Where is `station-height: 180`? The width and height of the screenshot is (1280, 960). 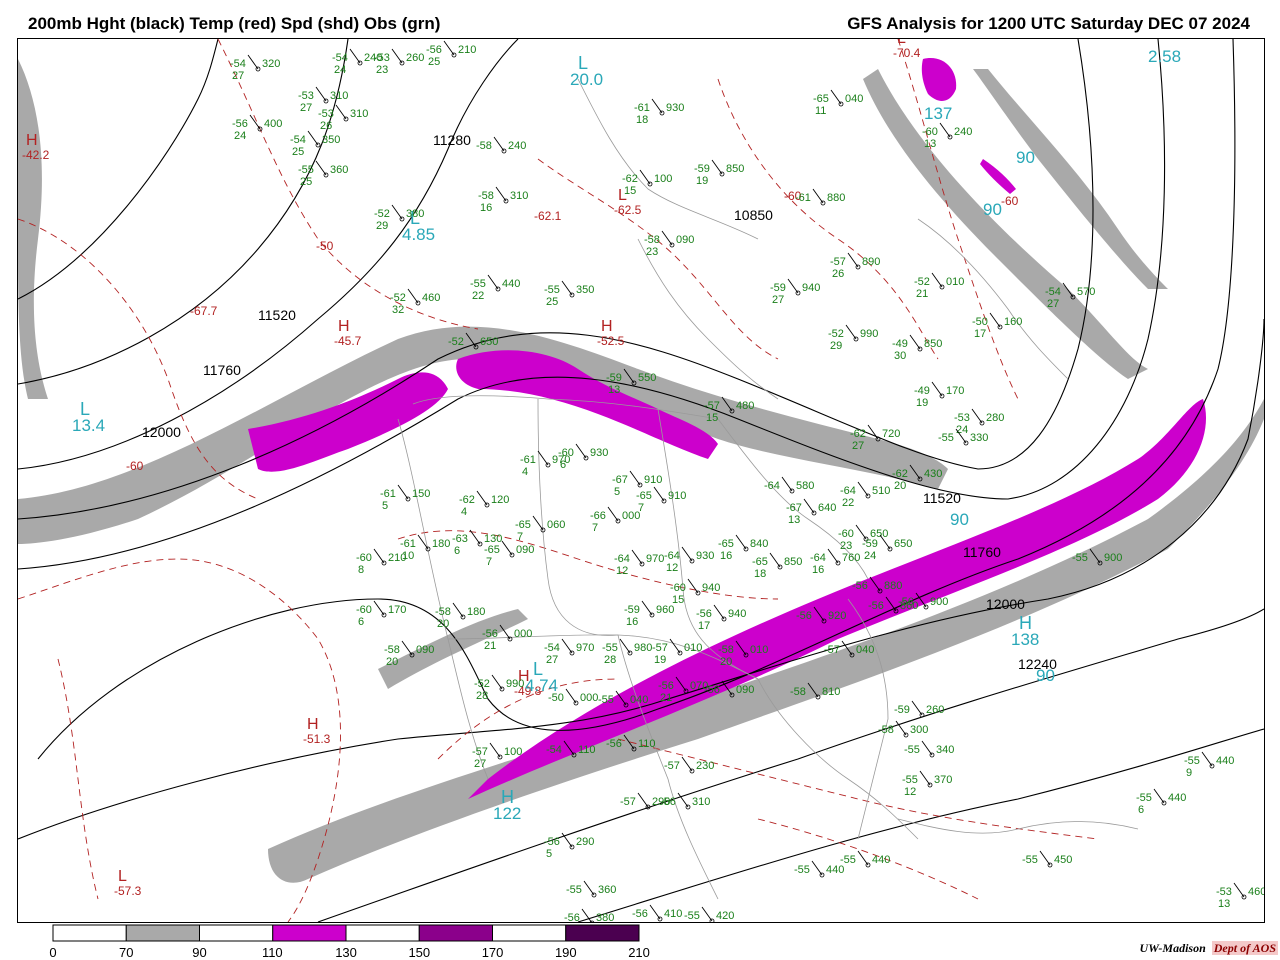 station-height: 180 is located at coordinates (476, 612).